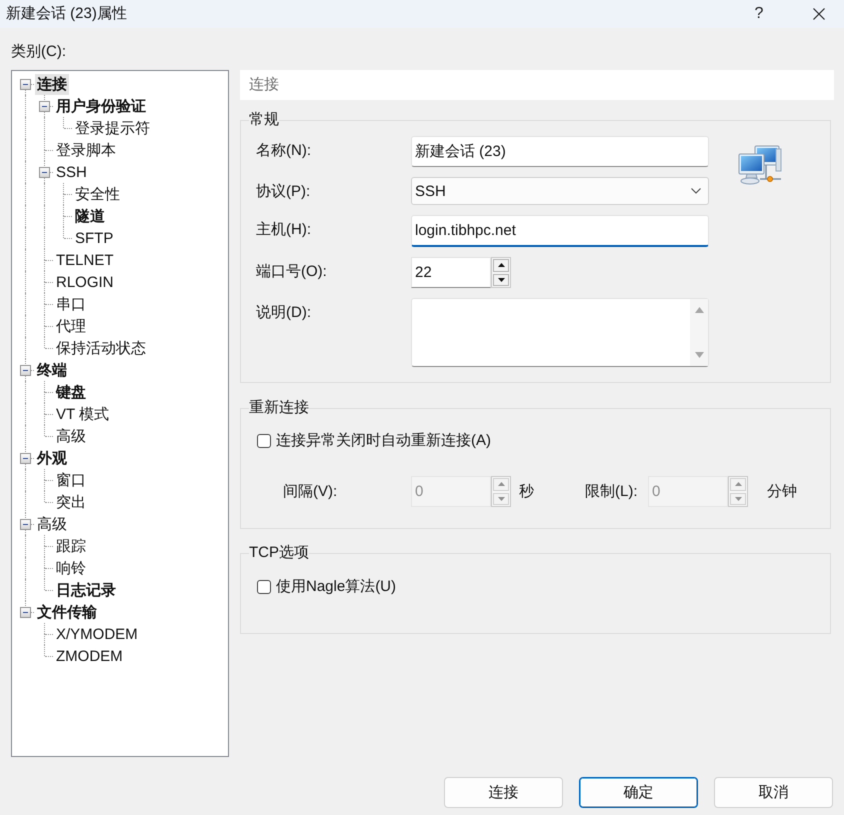 The height and width of the screenshot is (815, 844). What do you see at coordinates (759, 14) in the screenshot?
I see `help-button: ?` at bounding box center [759, 14].